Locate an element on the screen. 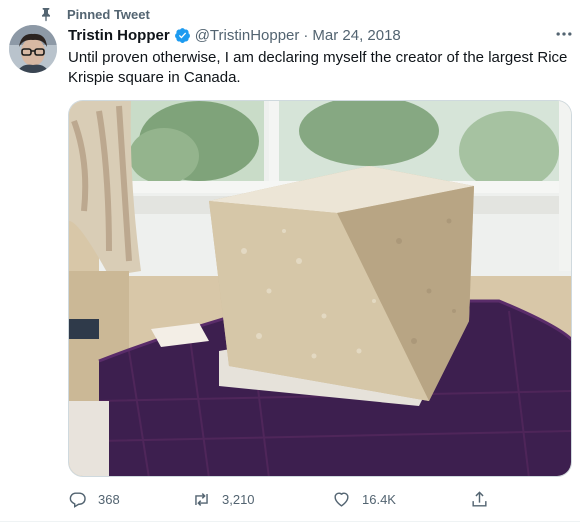 This screenshot has width=580, height=522. display-name: Tristin Hopper is located at coordinates (119, 35).